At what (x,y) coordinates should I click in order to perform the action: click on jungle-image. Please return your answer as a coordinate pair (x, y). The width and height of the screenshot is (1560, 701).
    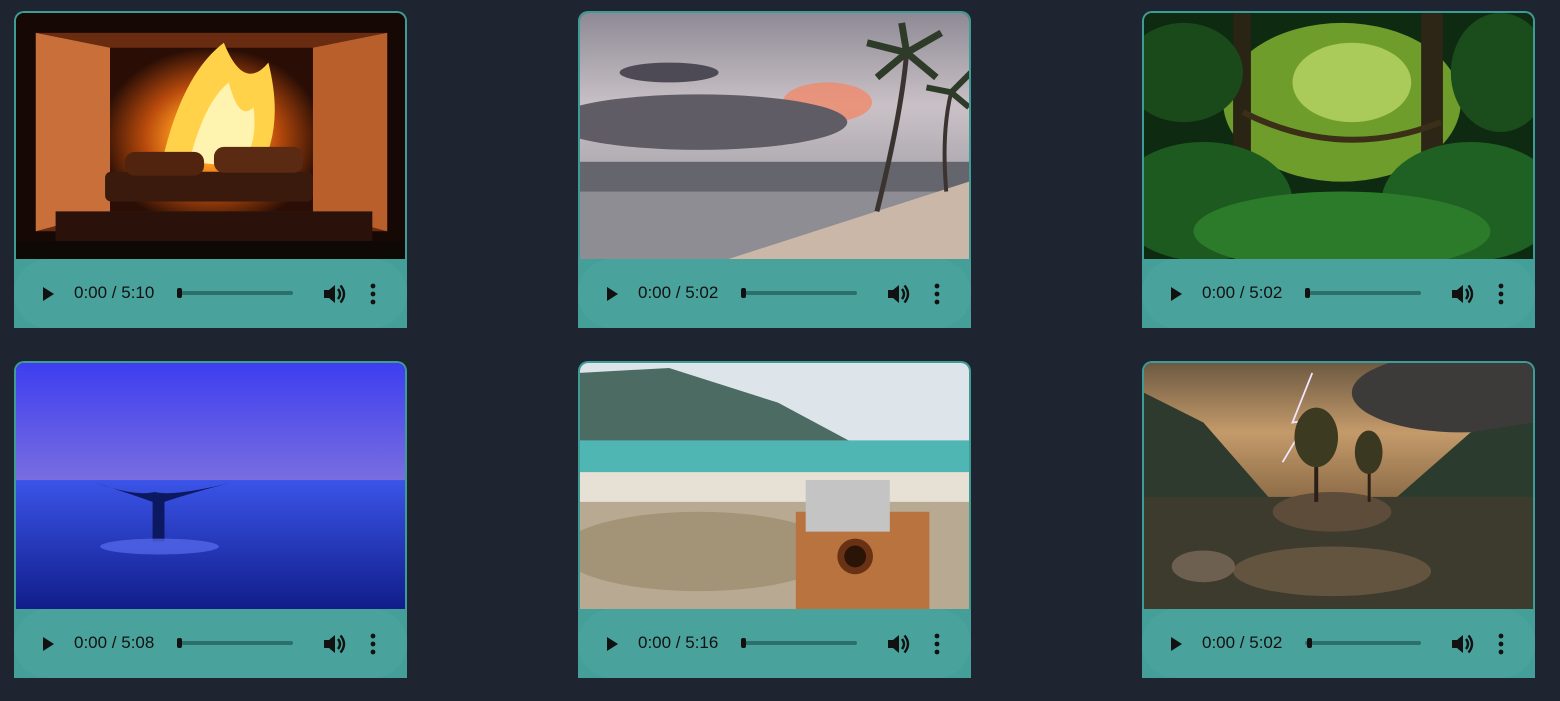
    Looking at the image, I should click on (1338, 135).